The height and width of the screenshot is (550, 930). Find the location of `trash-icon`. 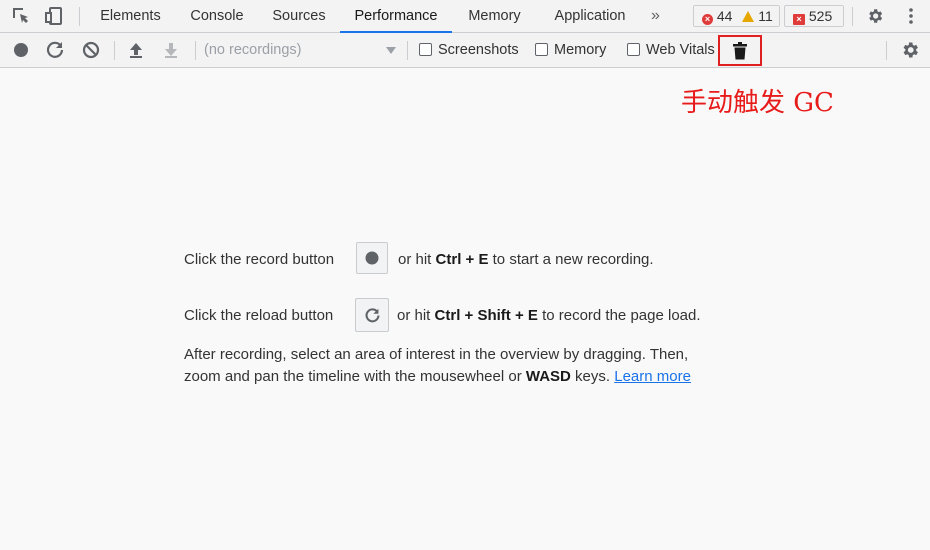

trash-icon is located at coordinates (740, 51).